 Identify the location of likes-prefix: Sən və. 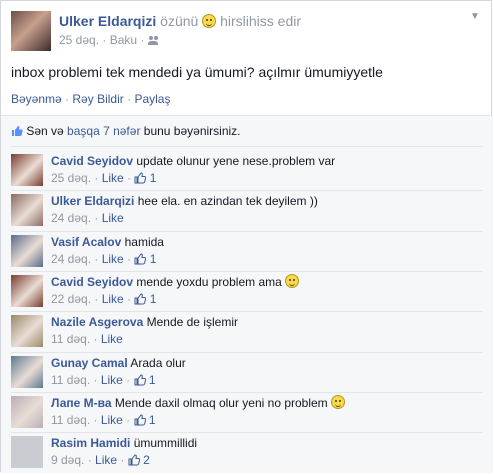
(45, 131).